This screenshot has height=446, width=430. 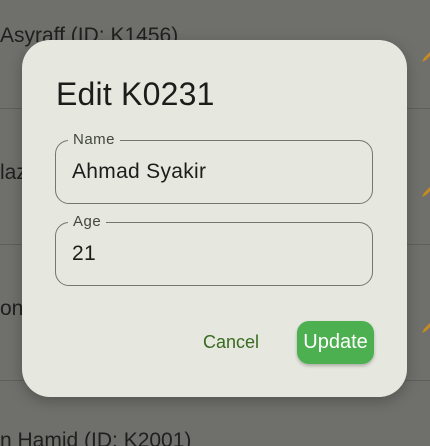 I want to click on name-input, so click(x=212, y=172).